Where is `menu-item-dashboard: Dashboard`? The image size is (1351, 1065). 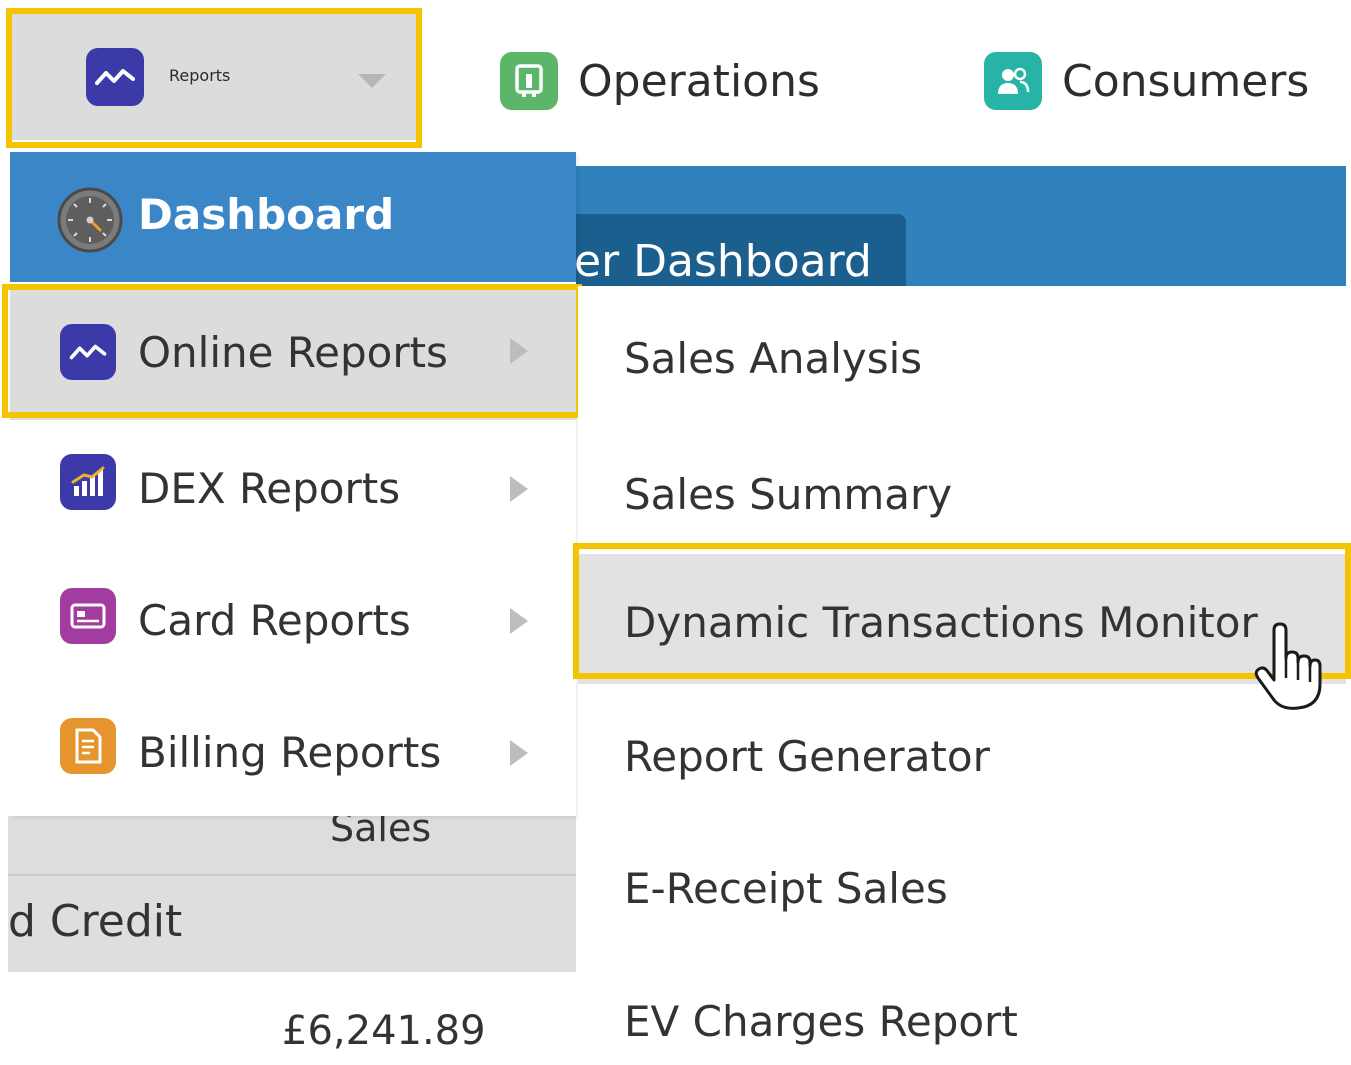 menu-item-dashboard: Dashboard is located at coordinates (293, 217).